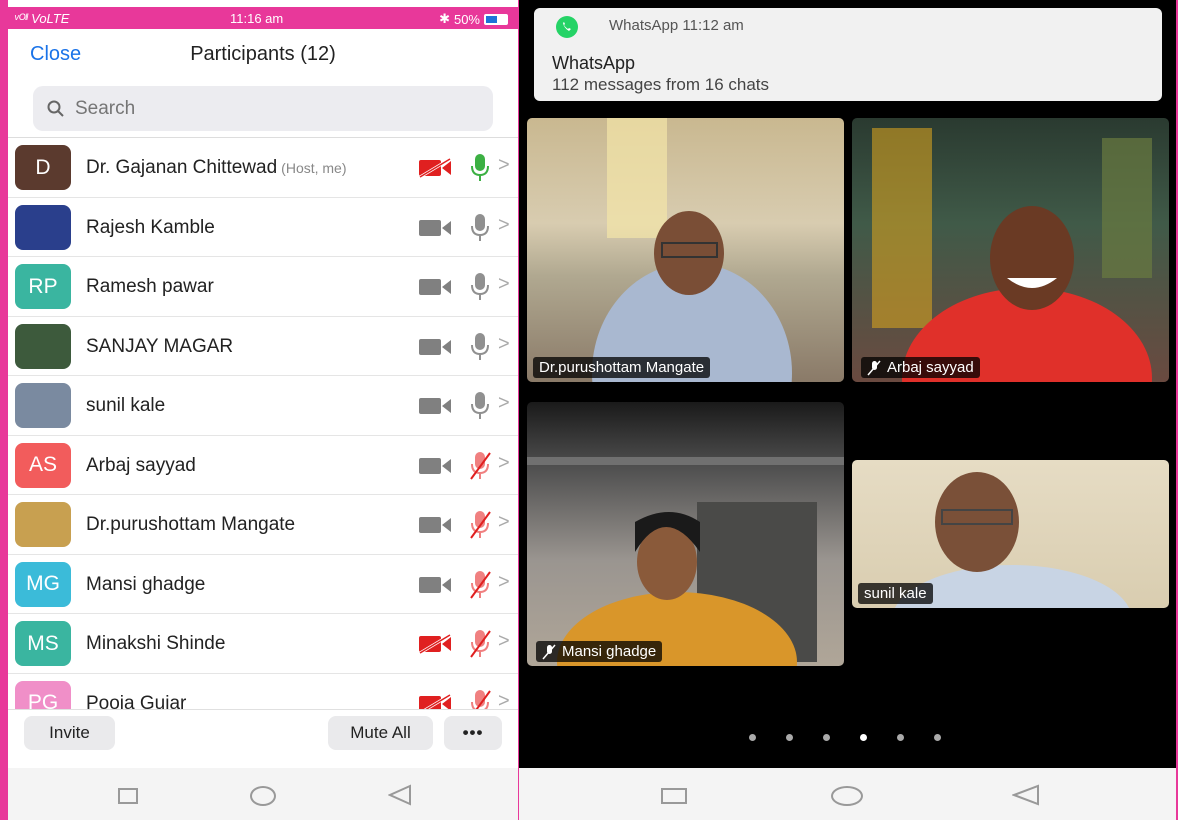 The image size is (1178, 820). What do you see at coordinates (55, 108) in the screenshot?
I see `search-icon` at bounding box center [55, 108].